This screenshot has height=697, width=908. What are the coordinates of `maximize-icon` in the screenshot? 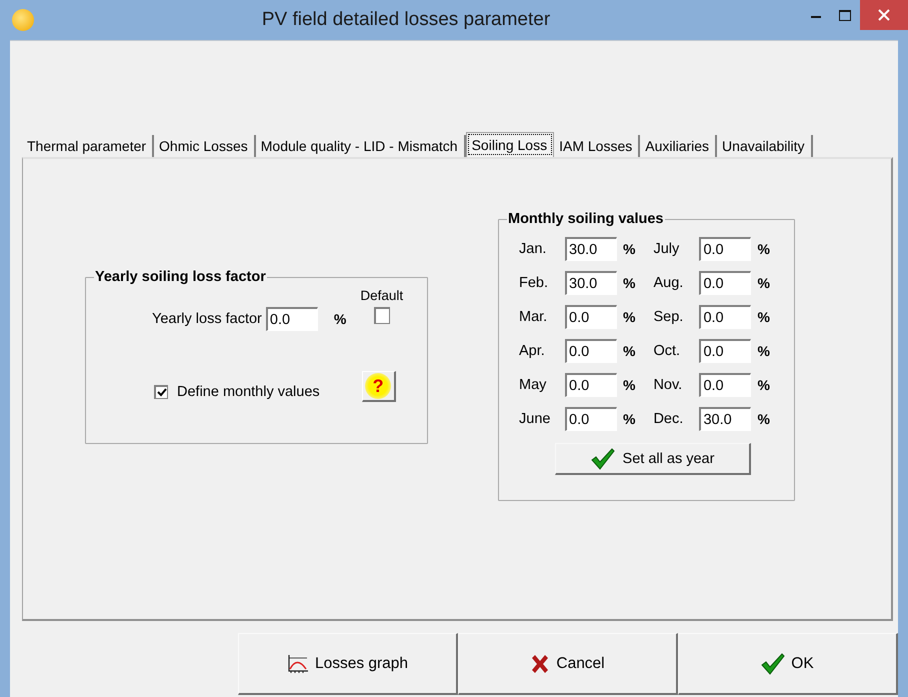 It's located at (845, 15).